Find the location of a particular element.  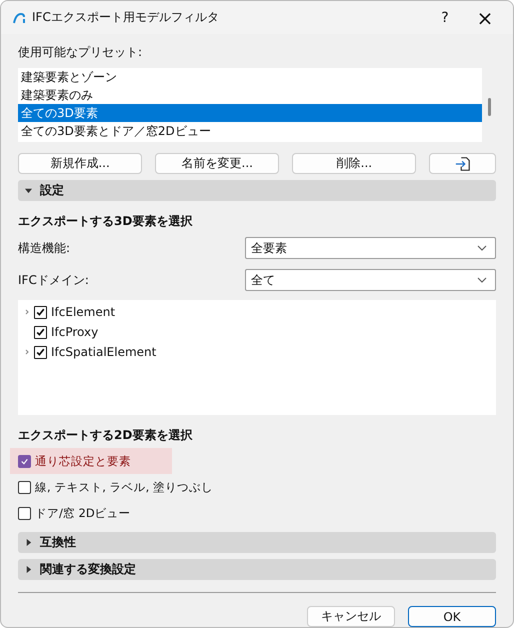

preset-item: 全ての3D要素 is located at coordinates (250, 113).